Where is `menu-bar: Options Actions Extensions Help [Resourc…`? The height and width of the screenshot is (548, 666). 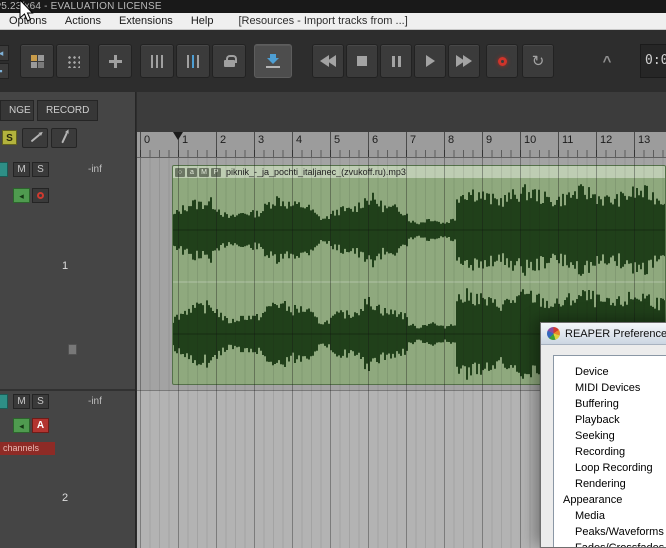 menu-bar: Options Actions Extensions Help [Resourc… is located at coordinates (333, 21).